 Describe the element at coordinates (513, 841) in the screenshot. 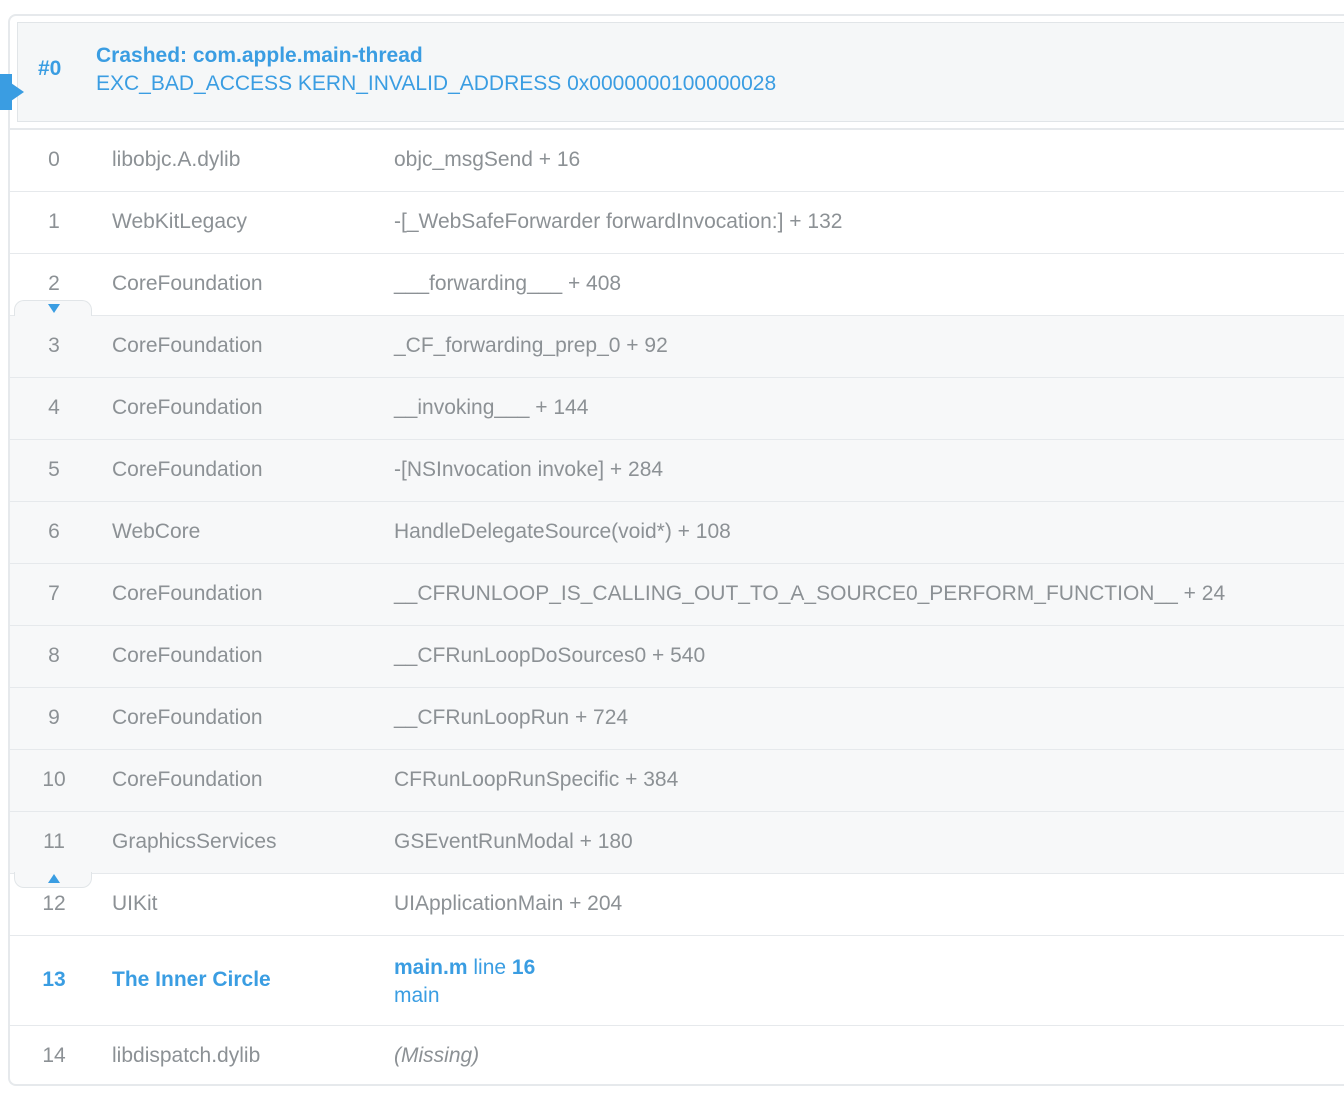

I see `frame-symbol: GSEventRunModal + 180` at that location.